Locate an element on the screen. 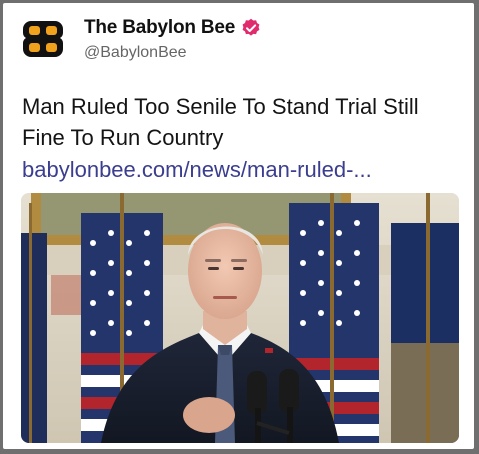 This screenshot has width=479, height=454. account-handle: @BabylonBee is located at coordinates (135, 53).